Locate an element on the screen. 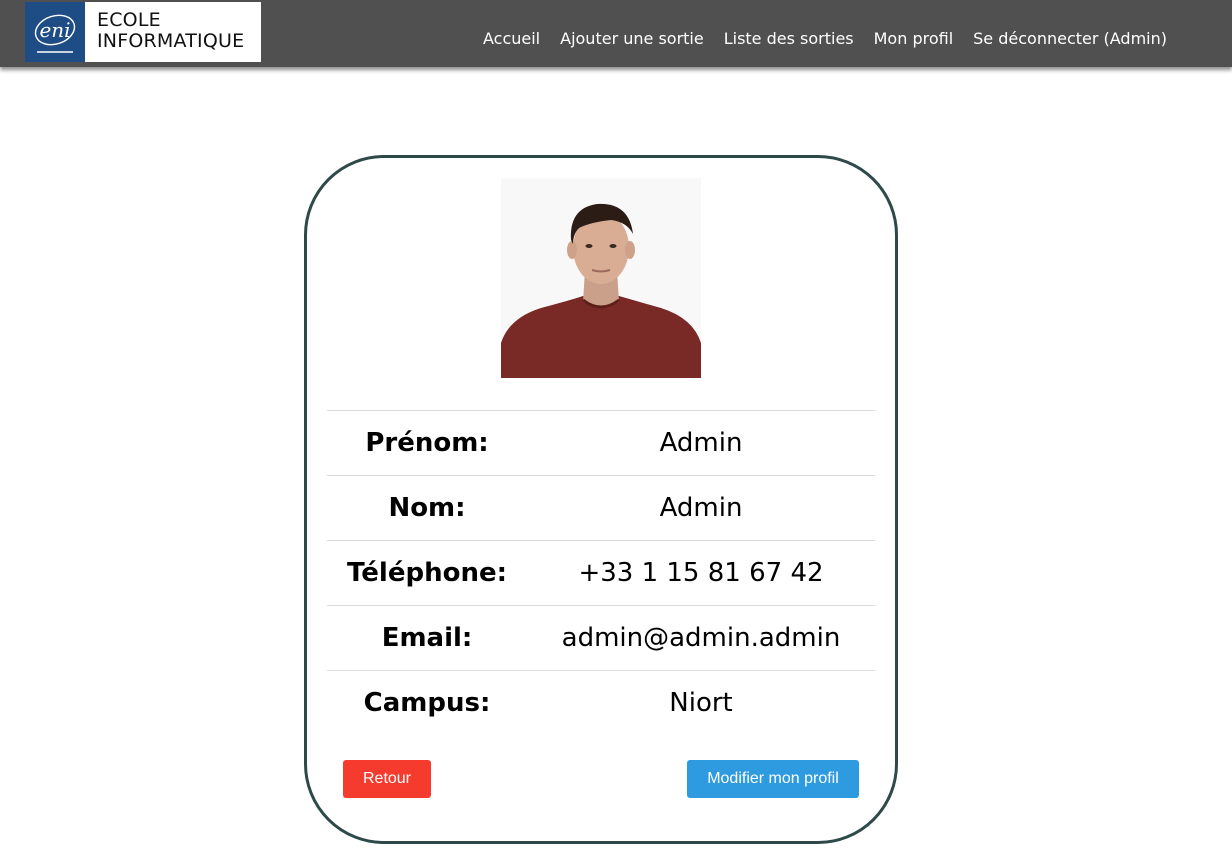 This screenshot has width=1232, height=863. campus-label: Campus: is located at coordinates (427, 703).